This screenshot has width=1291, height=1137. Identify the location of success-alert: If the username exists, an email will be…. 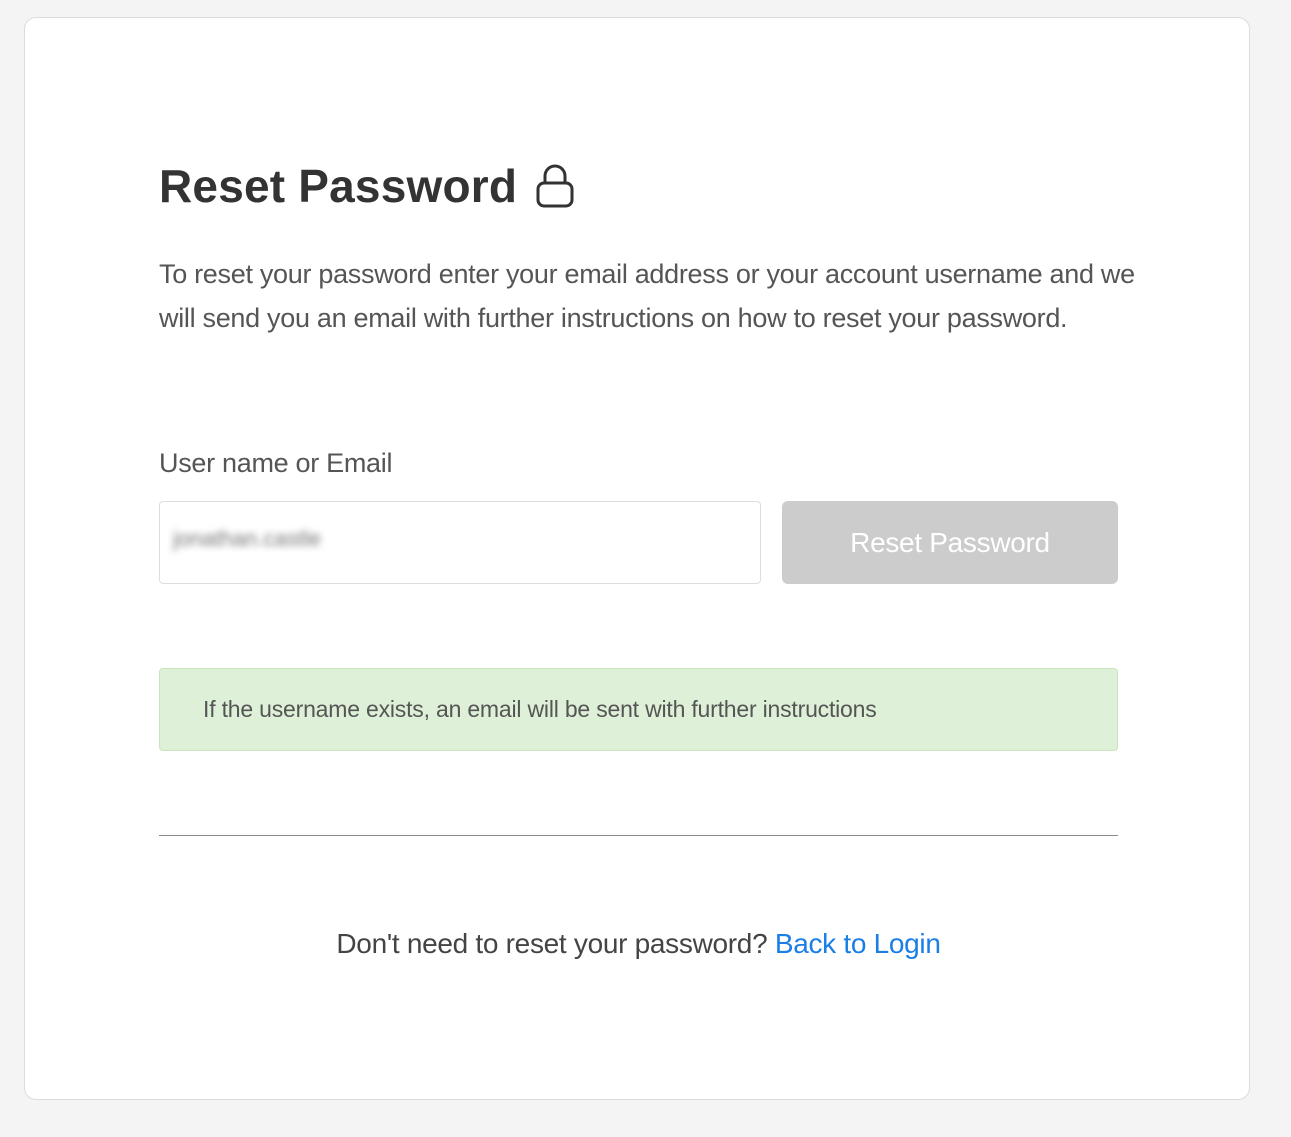
(638, 709).